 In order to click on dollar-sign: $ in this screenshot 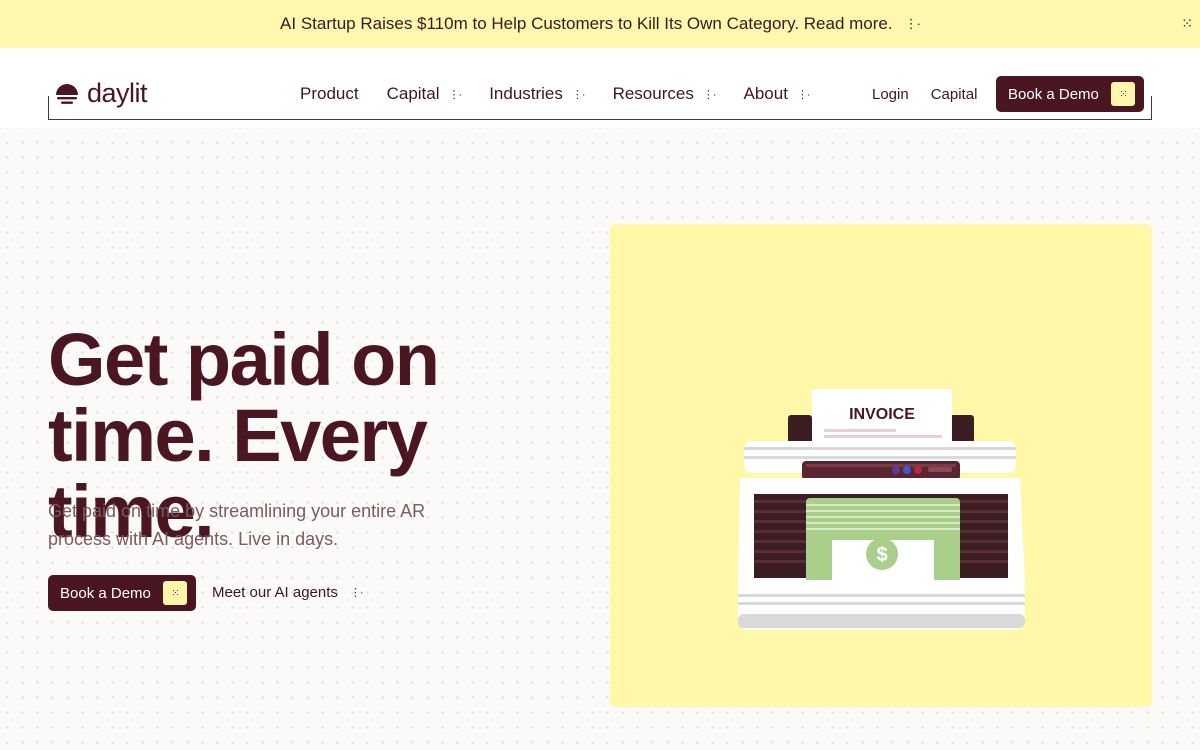, I will do `click(881, 555)`.